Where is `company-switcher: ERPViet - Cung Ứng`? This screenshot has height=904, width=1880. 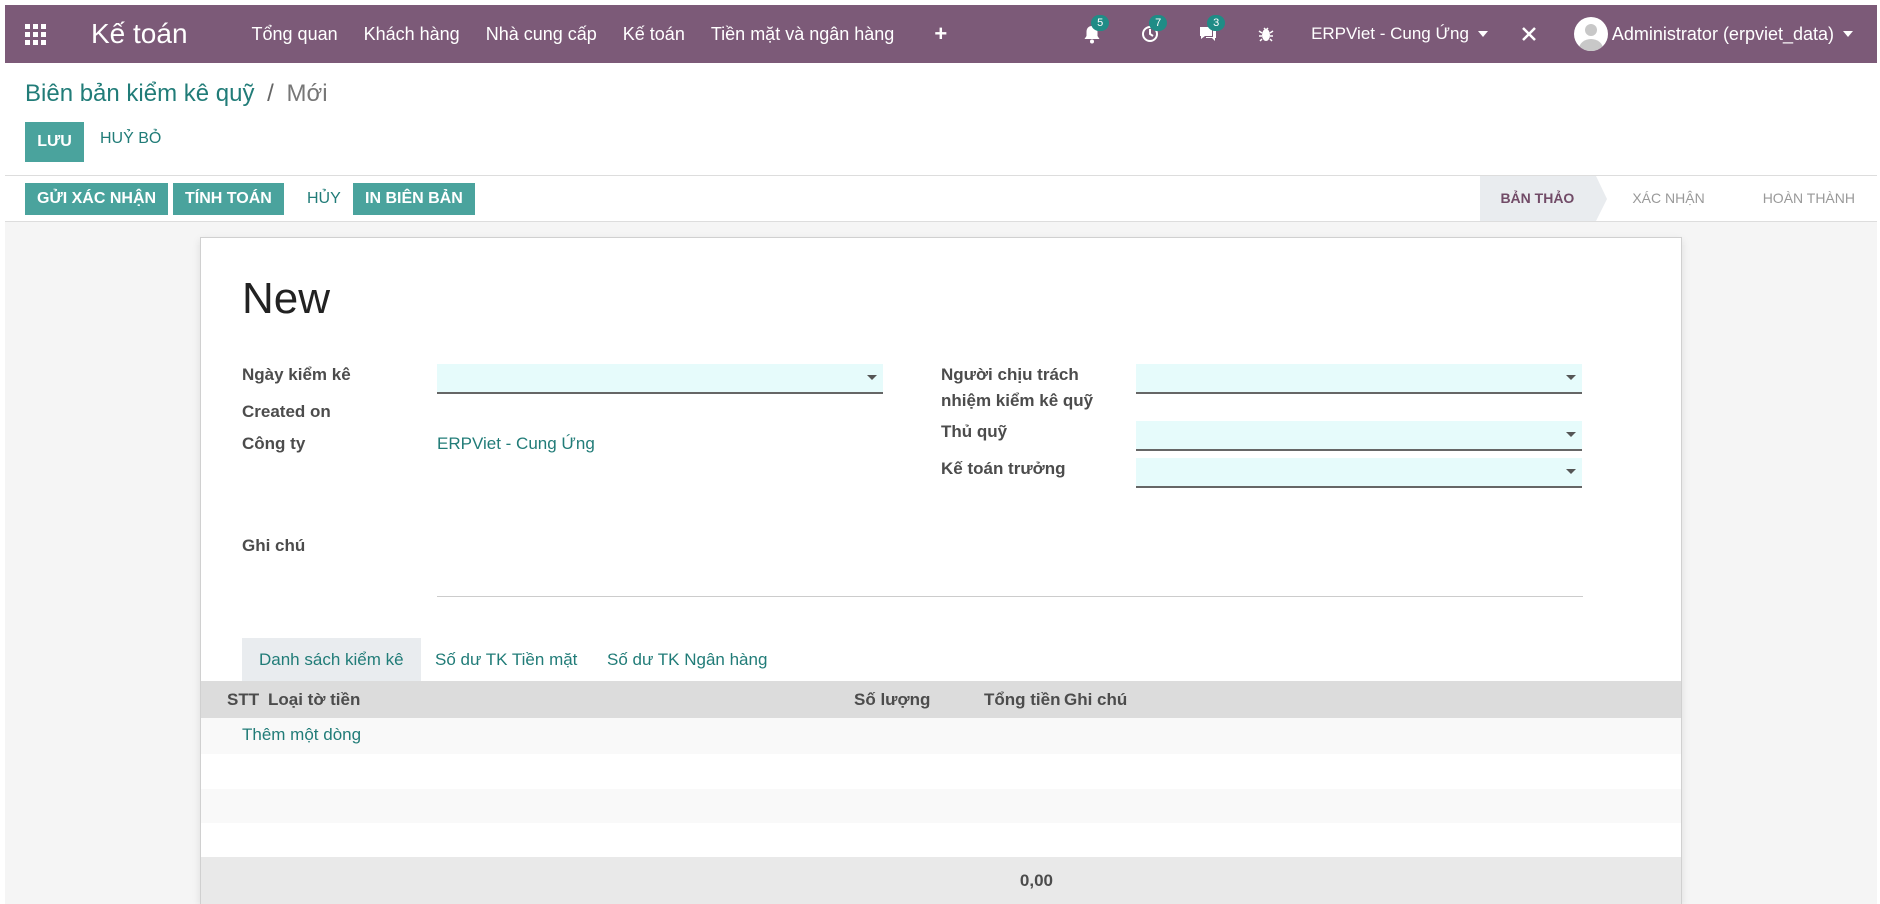
company-switcher: ERPViet - Cung Ứng is located at coordinates (1399, 34).